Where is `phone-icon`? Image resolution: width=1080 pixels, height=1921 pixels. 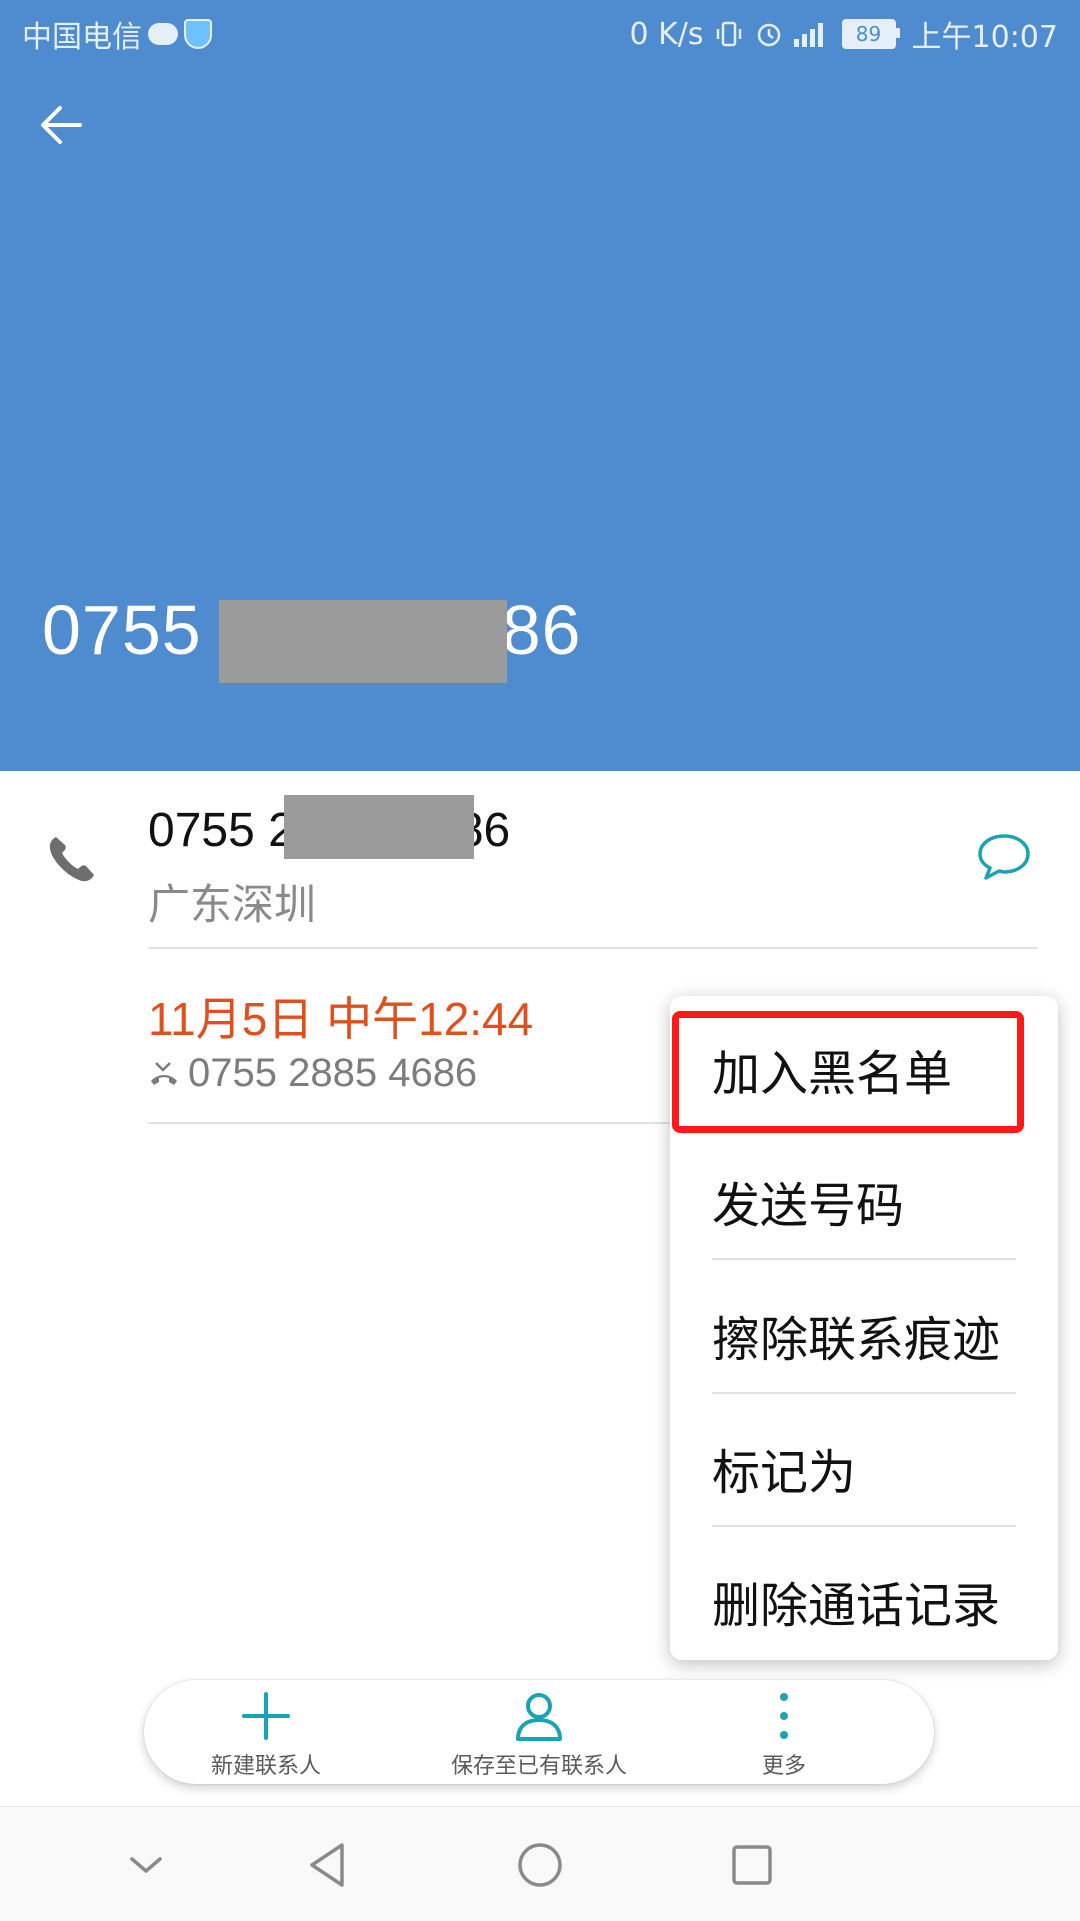
phone-icon is located at coordinates (72, 859).